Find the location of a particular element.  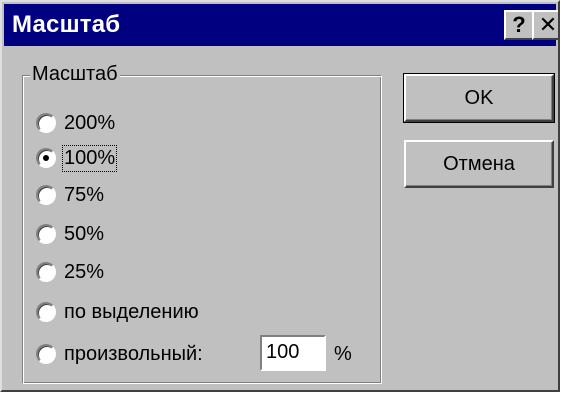

radio-selected-dot is located at coordinates (46, 158).